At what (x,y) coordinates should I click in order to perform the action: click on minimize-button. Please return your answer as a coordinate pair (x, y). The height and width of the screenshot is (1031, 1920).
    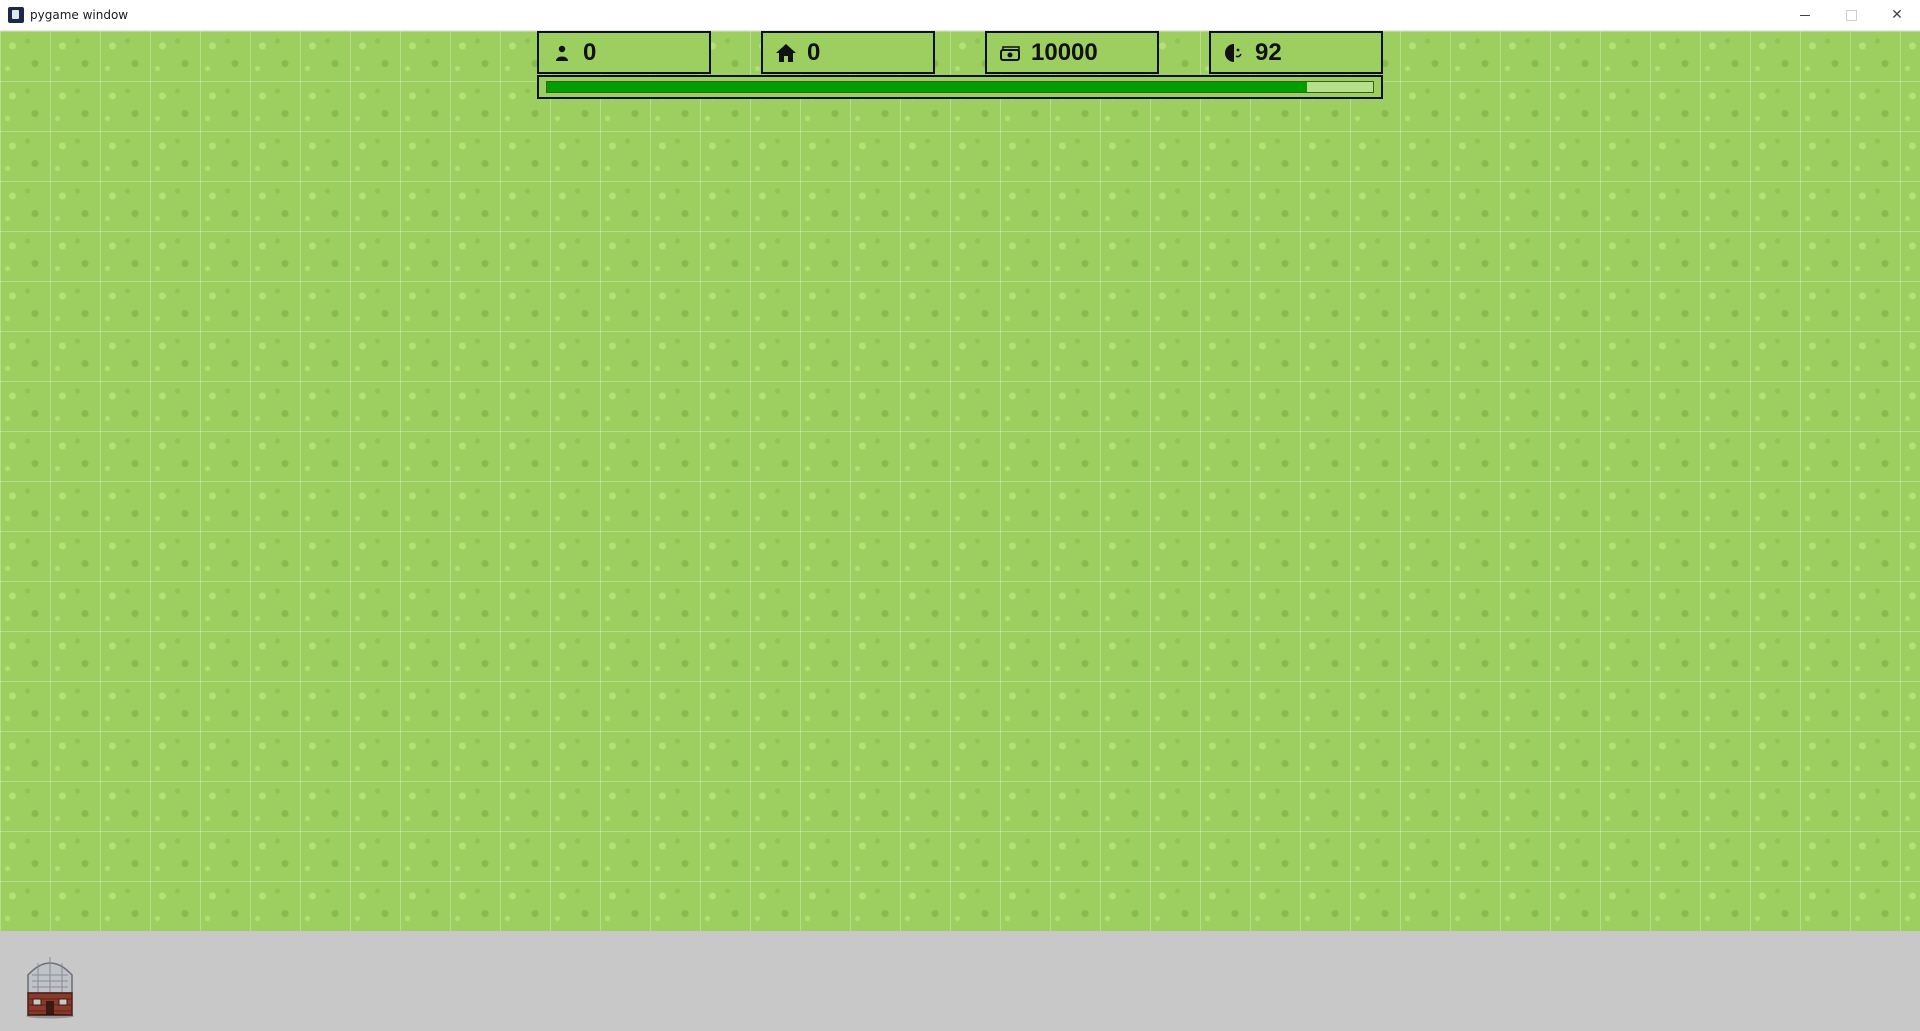
    Looking at the image, I should click on (1805, 15).